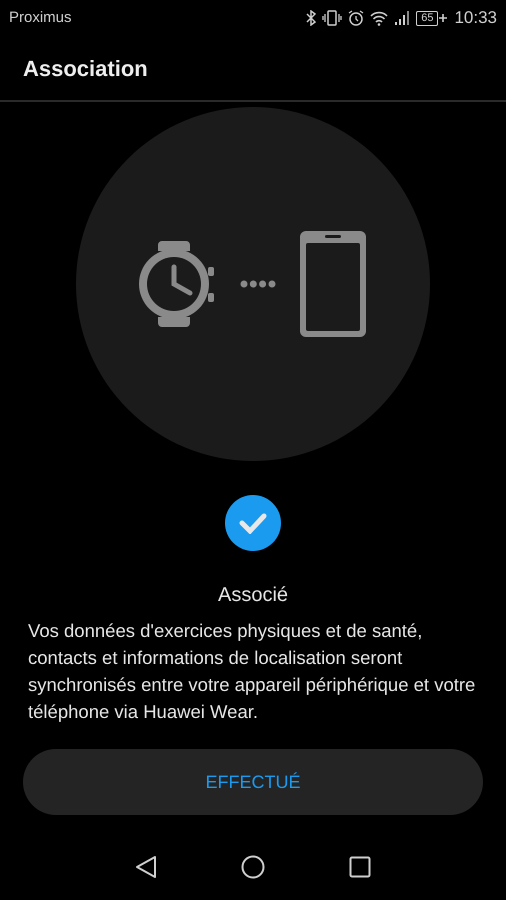 This screenshot has width=506, height=900. What do you see at coordinates (253, 867) in the screenshot?
I see `home-icon` at bounding box center [253, 867].